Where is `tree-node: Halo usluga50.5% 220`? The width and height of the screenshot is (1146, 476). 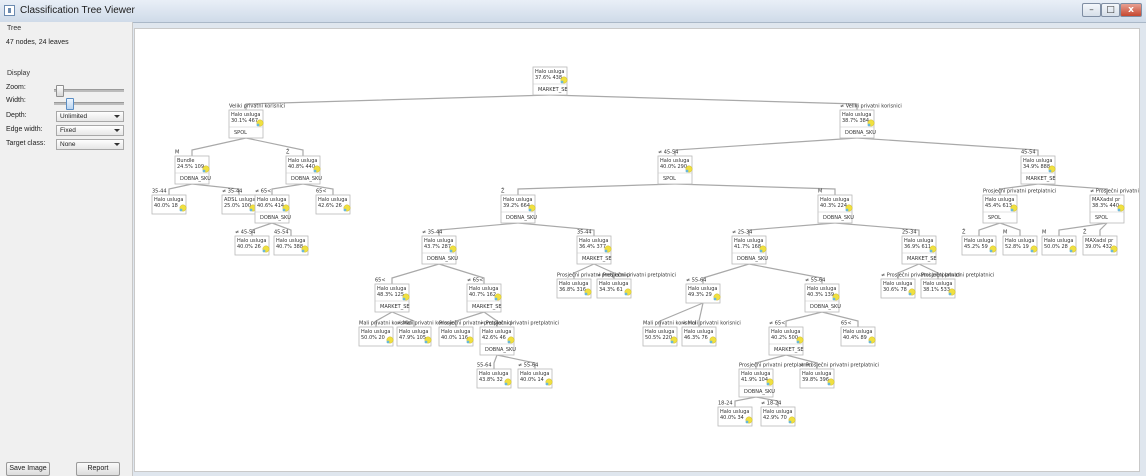
tree-node: Halo usluga50.5% 220 is located at coordinates (660, 336).